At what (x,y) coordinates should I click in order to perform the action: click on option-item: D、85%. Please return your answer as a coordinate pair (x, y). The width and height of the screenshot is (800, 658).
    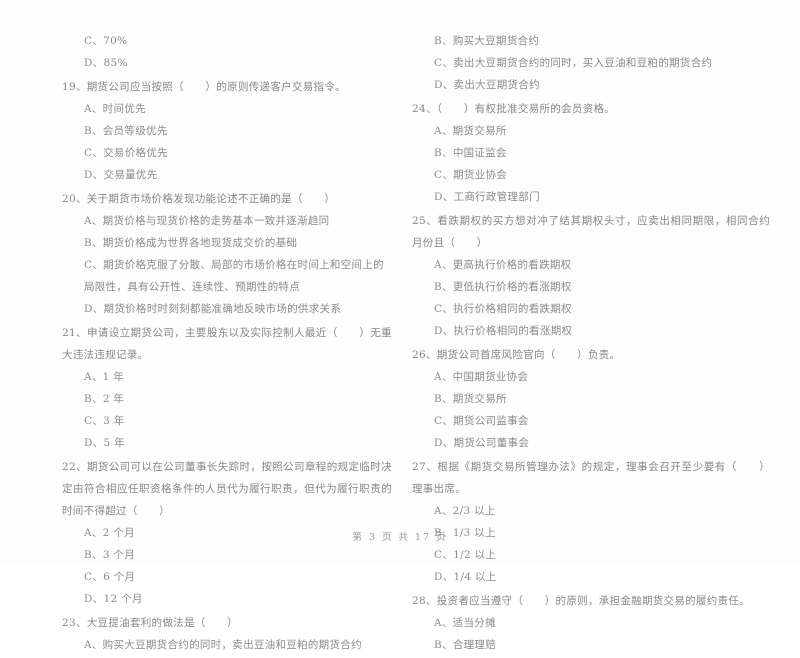
    Looking at the image, I should click on (106, 63).